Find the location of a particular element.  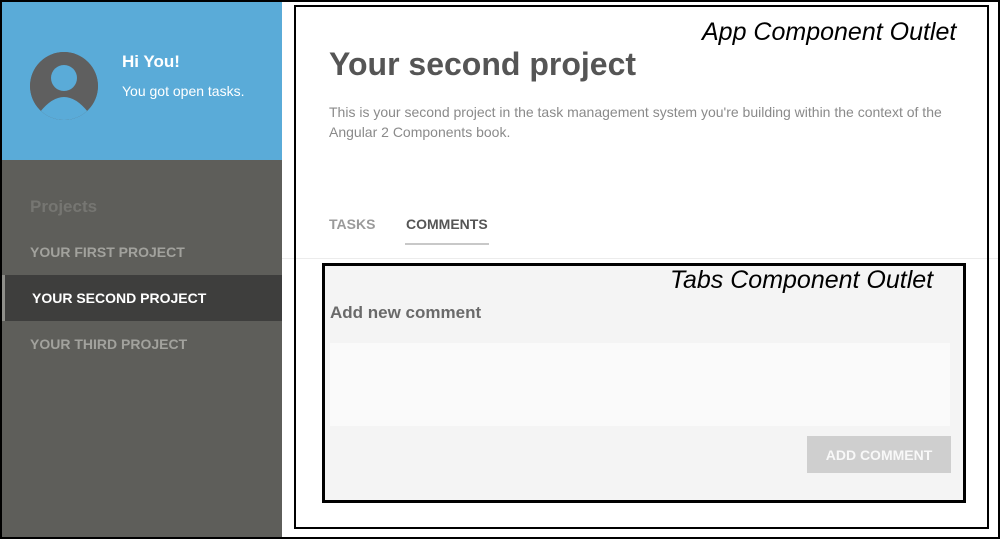

comment-heading: Add new comment is located at coordinates (406, 312).